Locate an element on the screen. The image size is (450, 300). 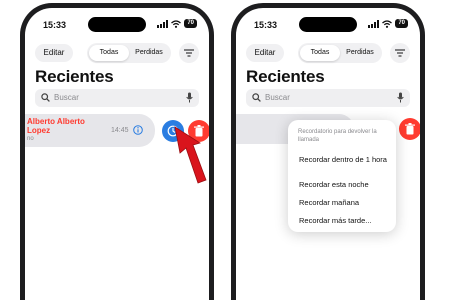
trash-icon is located at coordinates (410, 129).